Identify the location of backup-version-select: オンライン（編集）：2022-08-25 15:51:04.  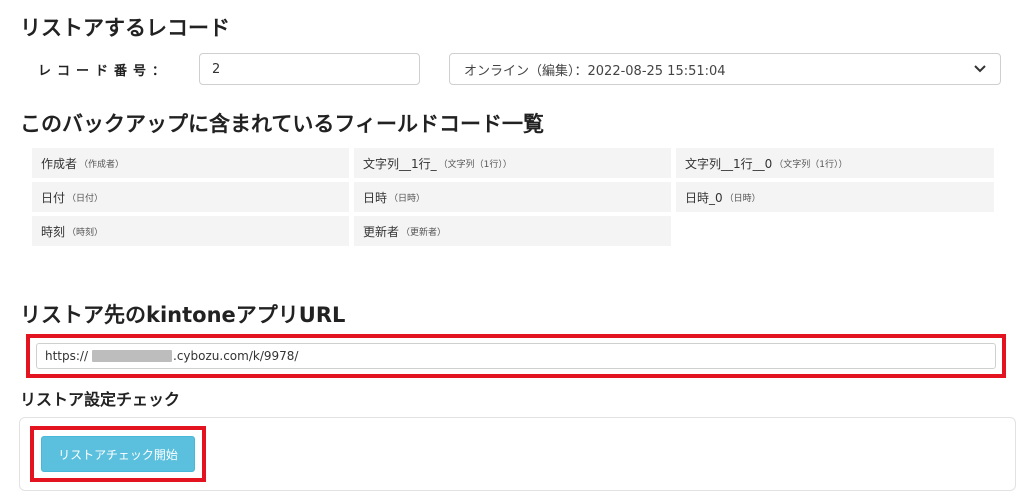
(725, 69).